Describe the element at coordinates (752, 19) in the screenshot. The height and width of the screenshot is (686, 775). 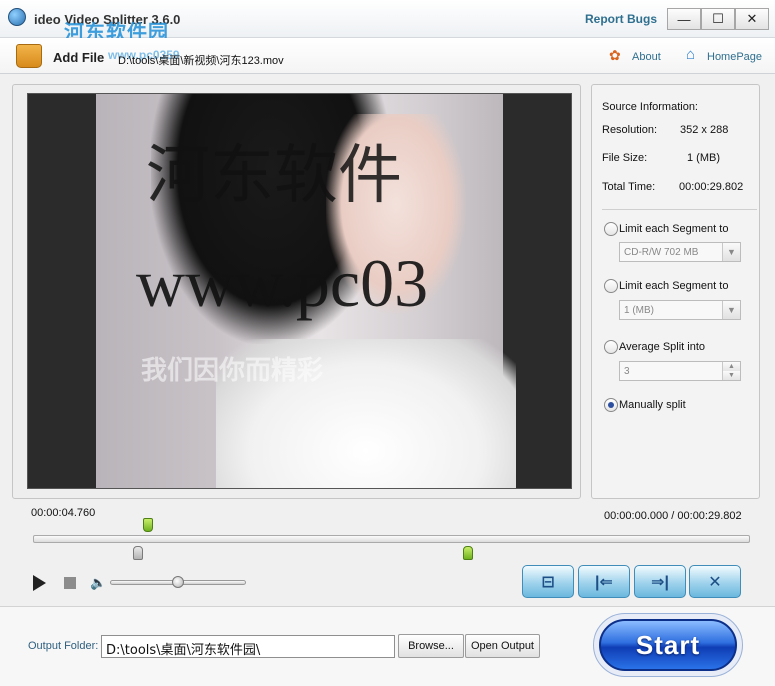
I see `close-button: ✕` at that location.